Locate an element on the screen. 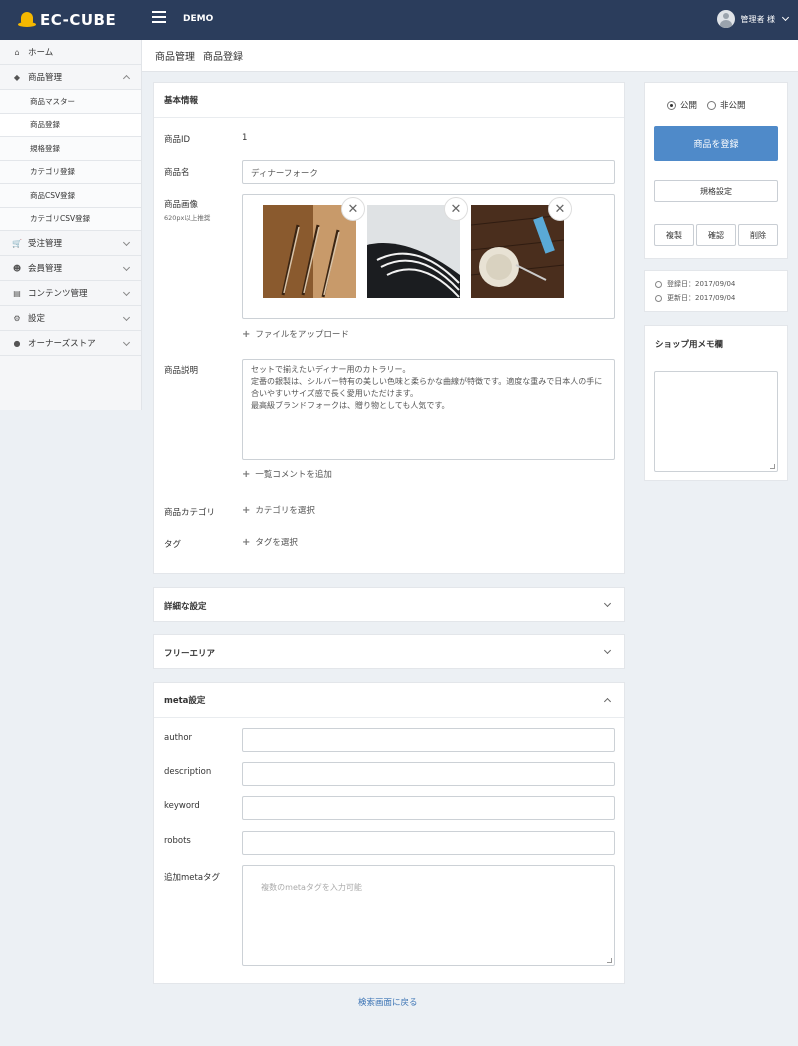 The height and width of the screenshot is (1046, 798). product-name-input: ディナーフォーク is located at coordinates (428, 172).